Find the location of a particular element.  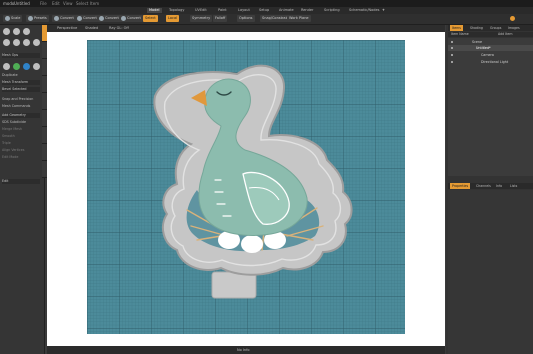

item-mesh-transform: Mesh Transform is located at coordinates (21, 82).